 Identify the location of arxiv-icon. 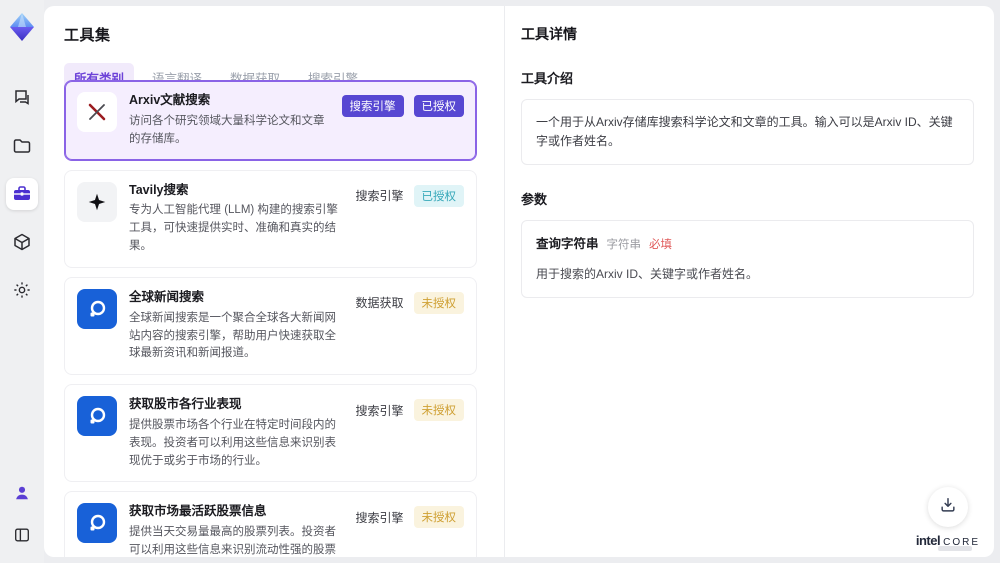
(97, 112).